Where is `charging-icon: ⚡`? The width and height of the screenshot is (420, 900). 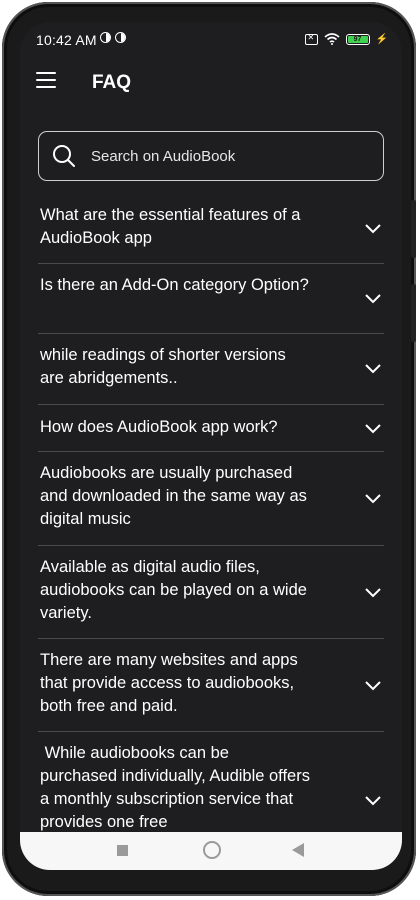 charging-icon: ⚡ is located at coordinates (381, 39).